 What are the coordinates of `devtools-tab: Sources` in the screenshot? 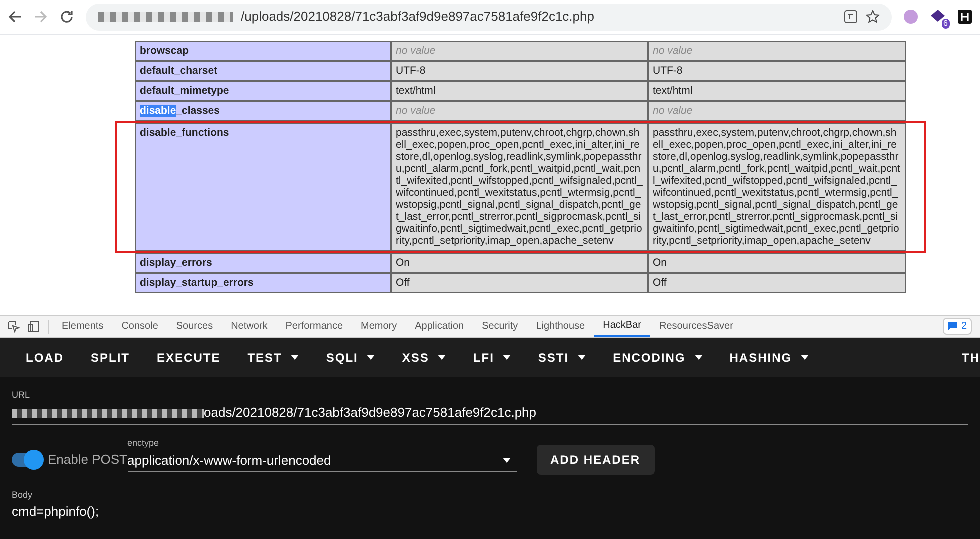 It's located at (194, 326).